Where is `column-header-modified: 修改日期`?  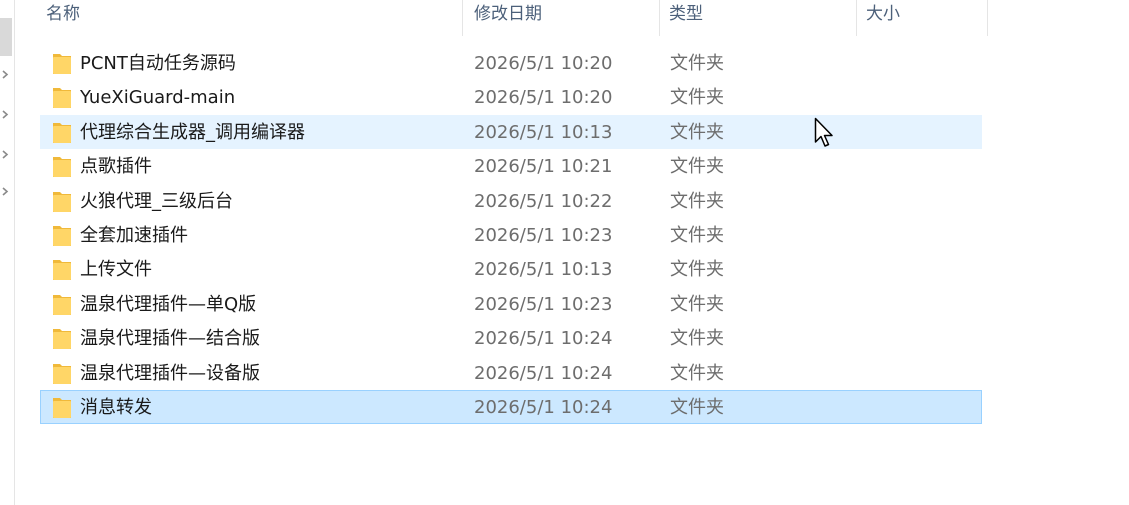
column-header-modified: 修改日期 is located at coordinates (562, 18).